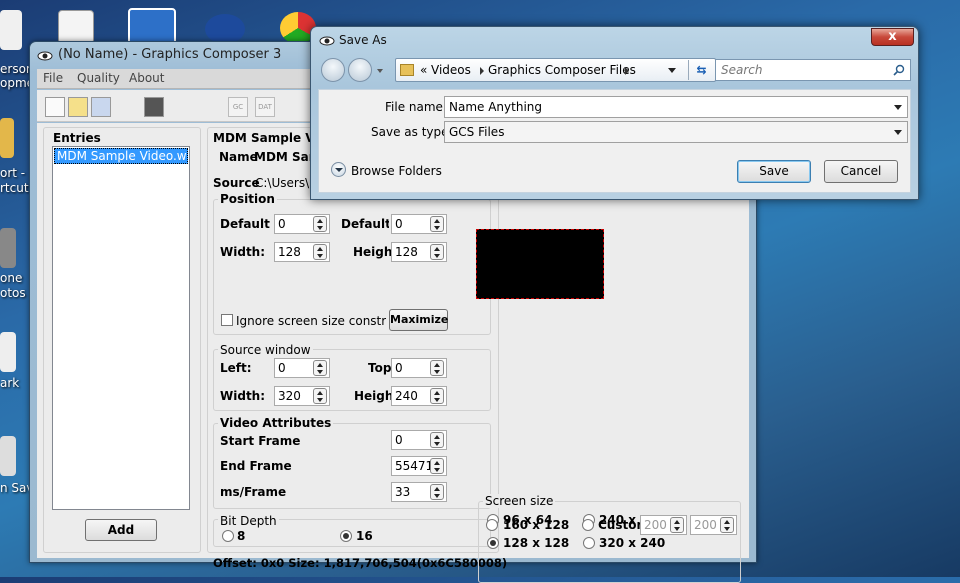 The height and width of the screenshot is (583, 960). What do you see at coordinates (419, 224) in the screenshot?
I see `default-y-stepper: 0` at bounding box center [419, 224].